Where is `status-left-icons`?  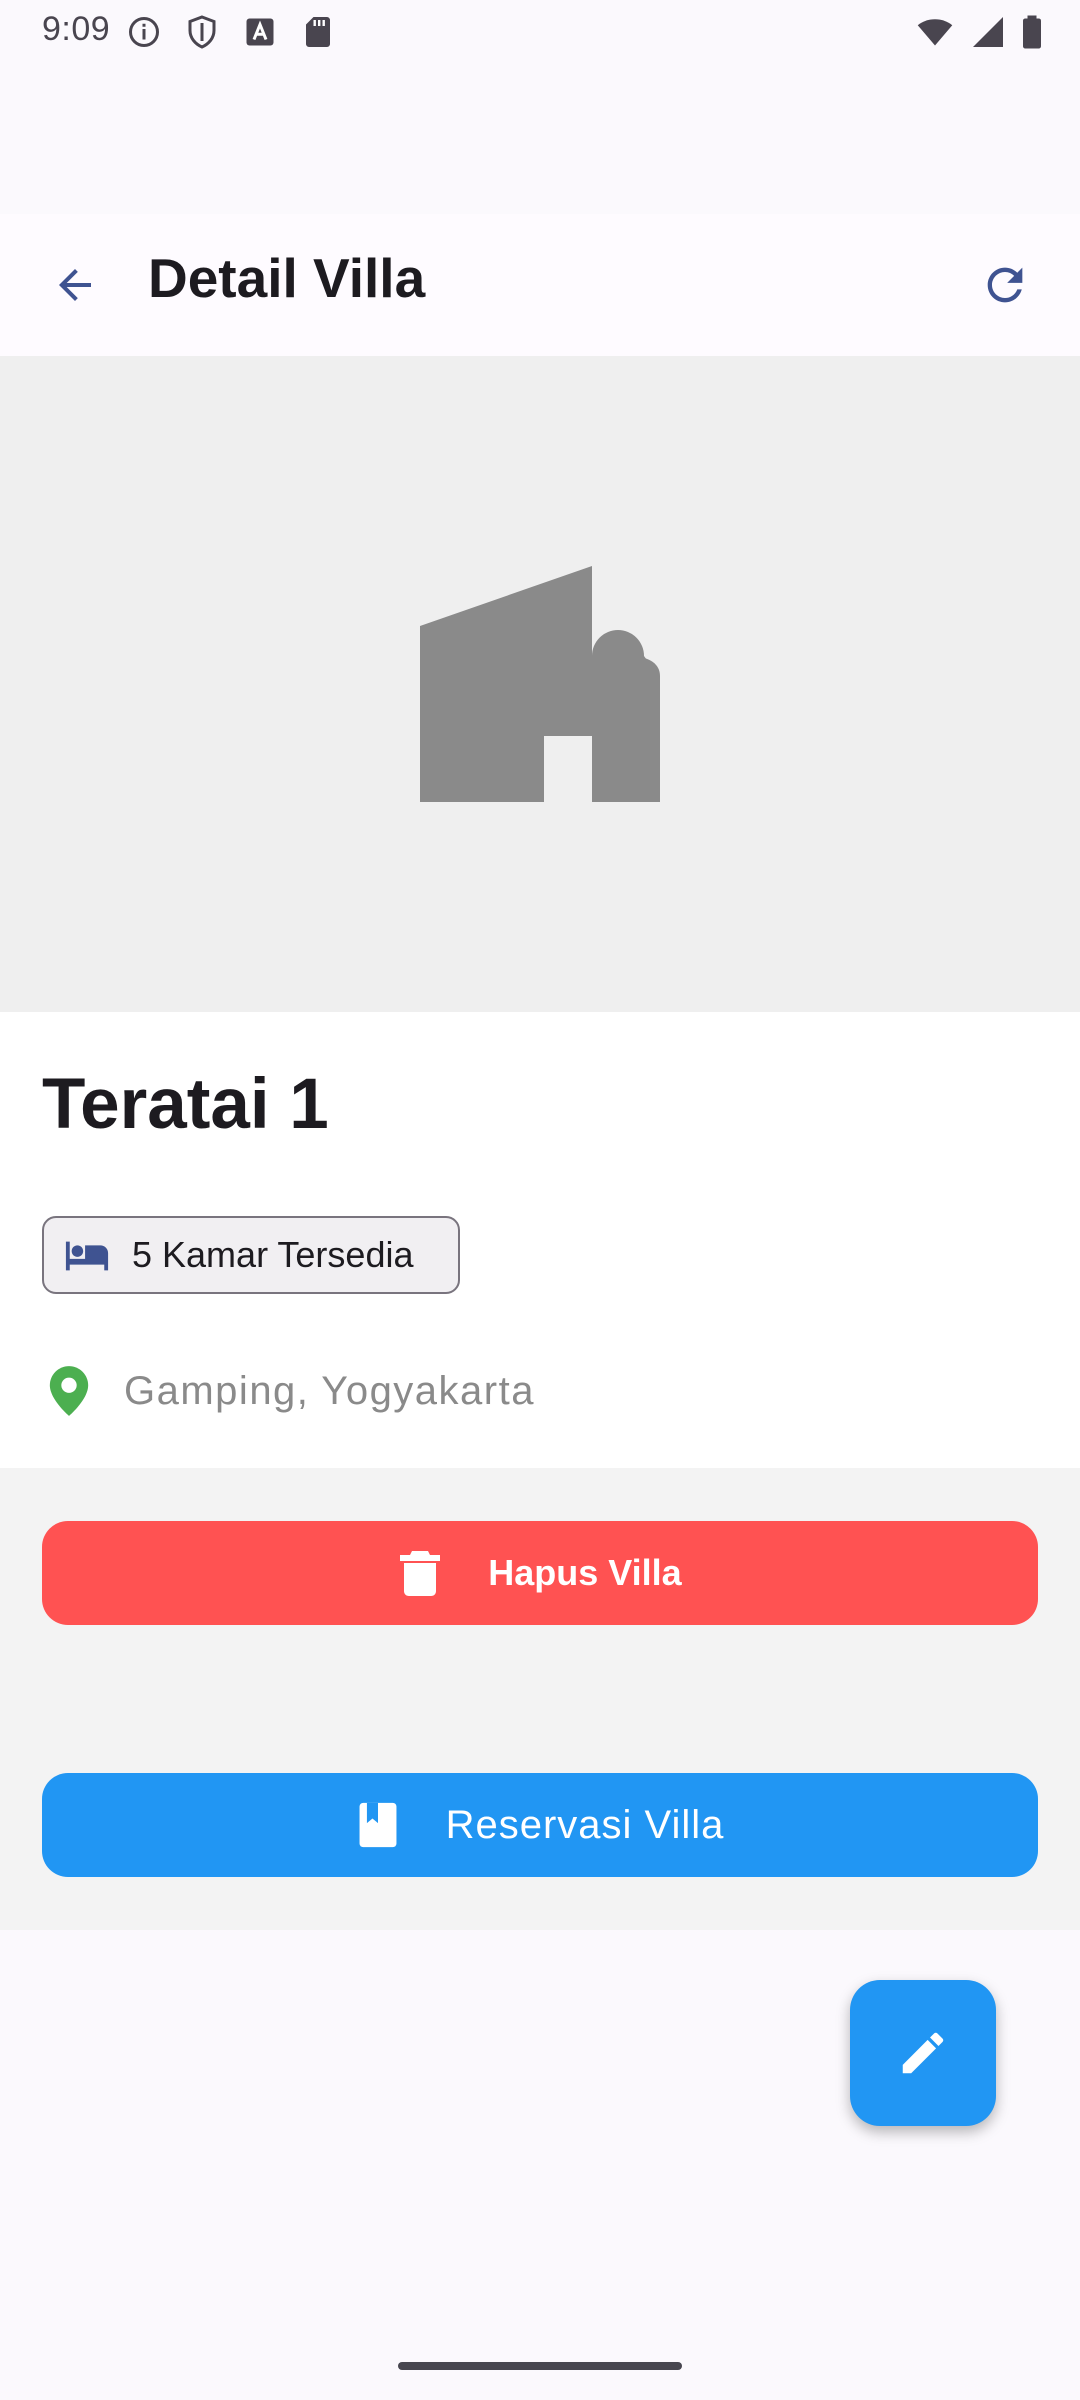
status-left-icons is located at coordinates (231, 32).